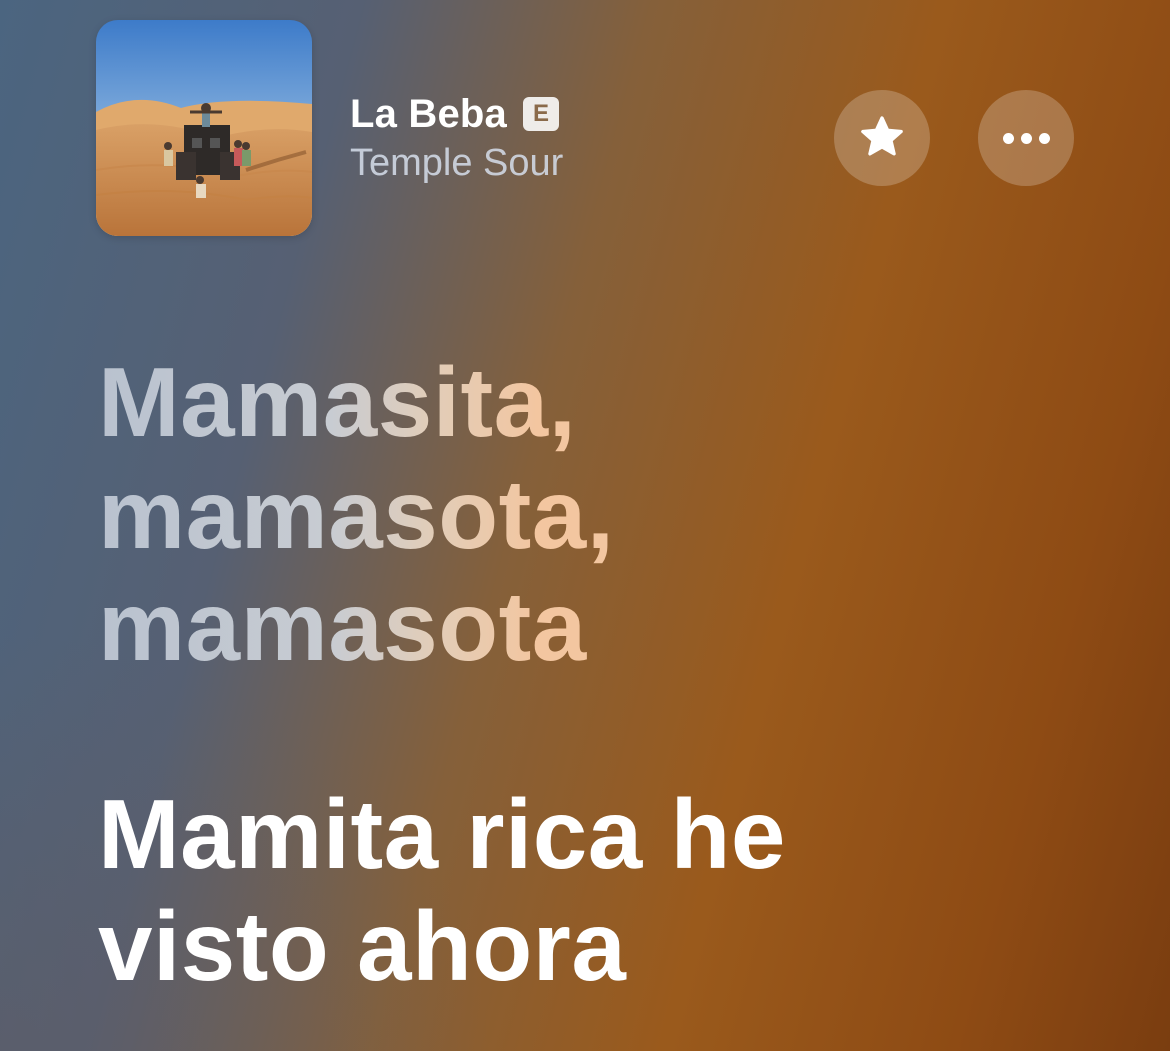 Image resolution: width=1170 pixels, height=1054 pixels. Describe the element at coordinates (362, 946) in the screenshot. I see `lyric-text: visto ahora` at that location.